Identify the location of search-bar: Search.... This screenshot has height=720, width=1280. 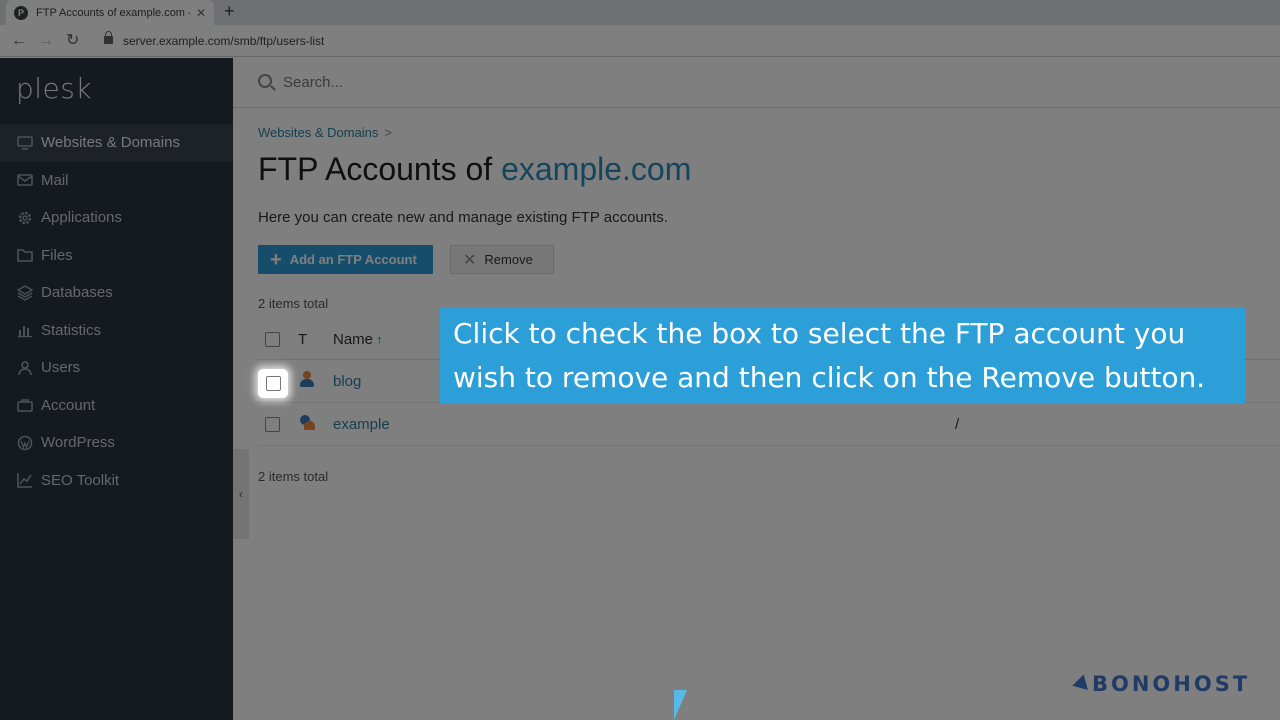
(756, 83).